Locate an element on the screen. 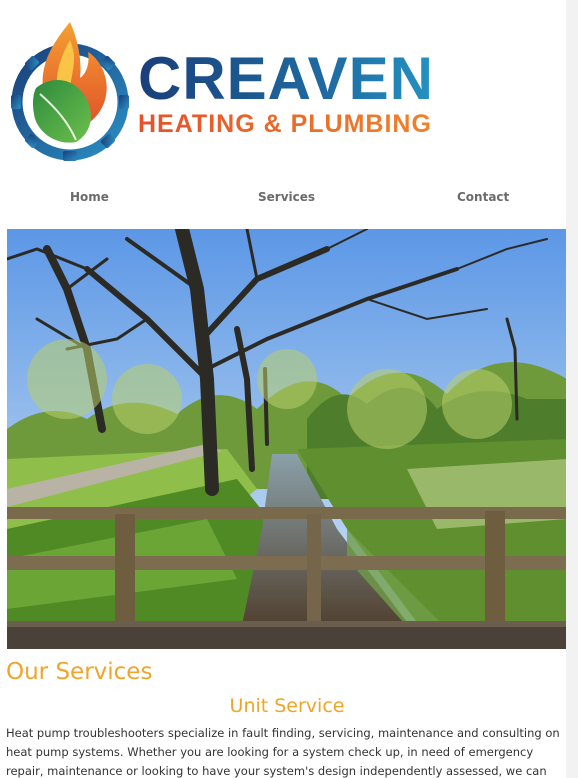  flame-leaf-gear-icon is located at coordinates (70, 91).